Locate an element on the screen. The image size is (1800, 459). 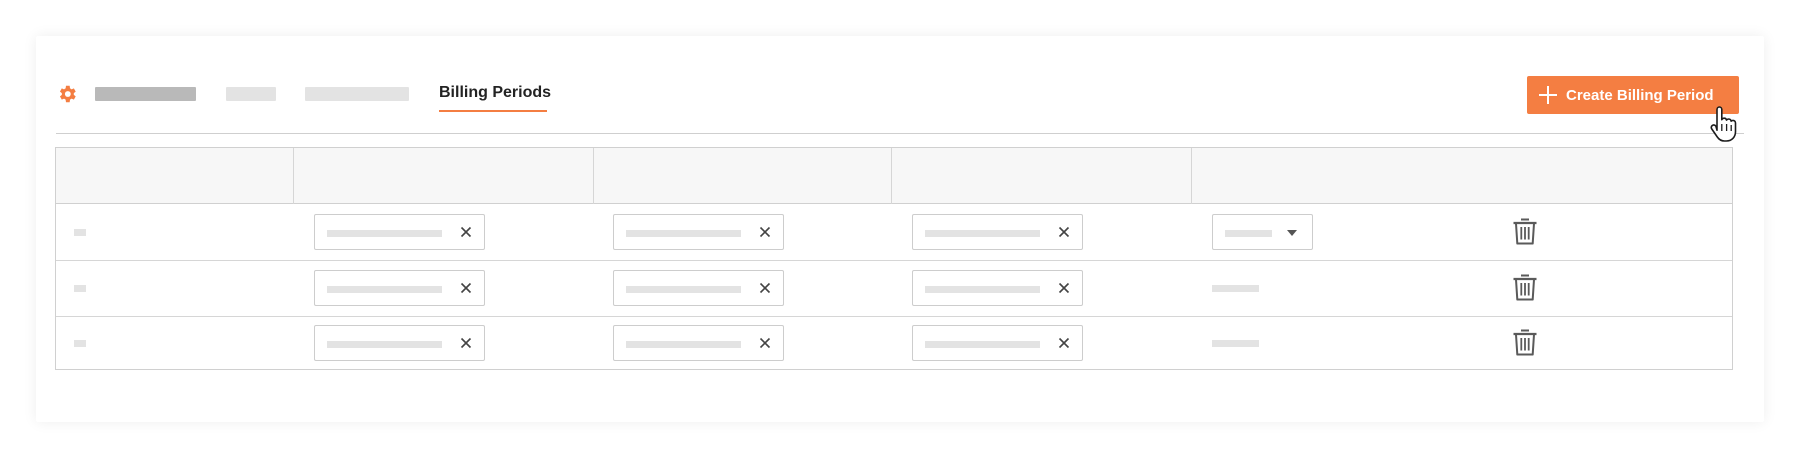
table-header is located at coordinates (894, 176).